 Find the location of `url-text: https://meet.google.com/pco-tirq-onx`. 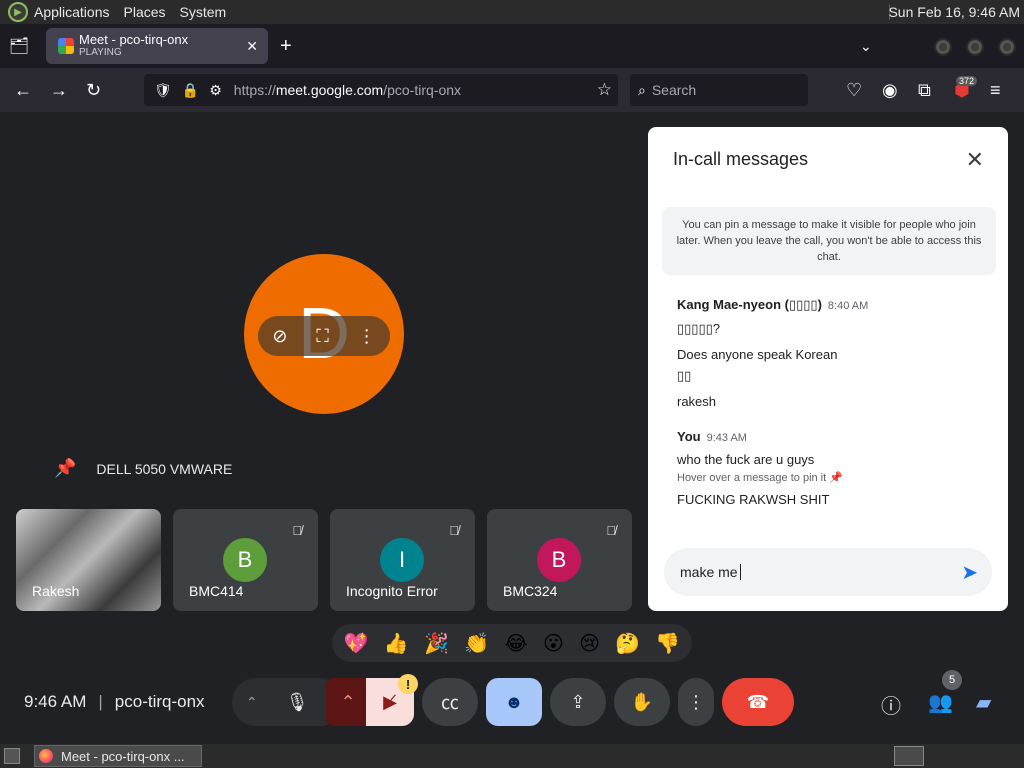

url-text: https://meet.google.com/pco-tirq-onx is located at coordinates (347, 90).